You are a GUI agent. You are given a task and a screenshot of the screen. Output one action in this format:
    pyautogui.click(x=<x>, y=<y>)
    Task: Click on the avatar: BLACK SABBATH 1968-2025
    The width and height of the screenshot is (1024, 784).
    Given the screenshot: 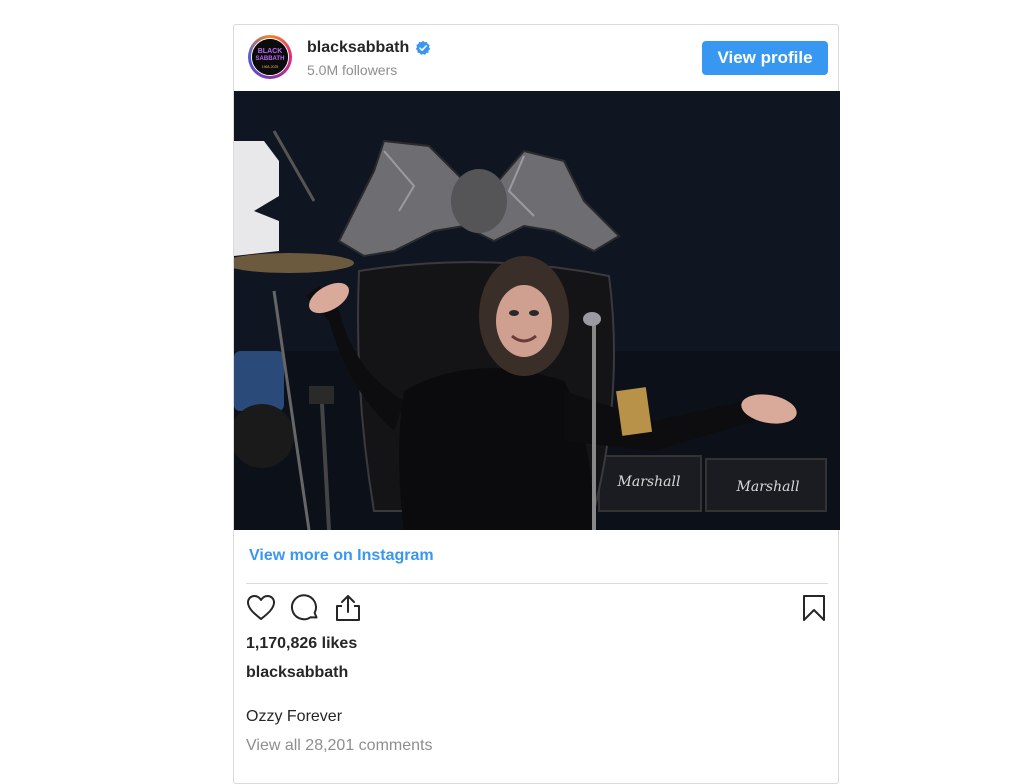 What is the action you would take?
    pyautogui.click(x=270, y=57)
    